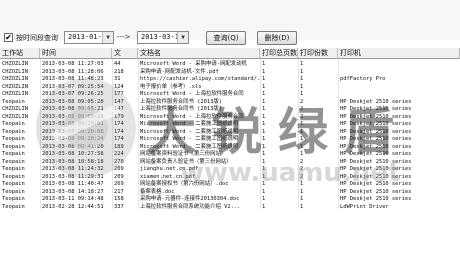 The width and height of the screenshot is (460, 271). Describe the element at coordinates (226, 38) in the screenshot. I see `query-button: 查询(Q)` at that location.